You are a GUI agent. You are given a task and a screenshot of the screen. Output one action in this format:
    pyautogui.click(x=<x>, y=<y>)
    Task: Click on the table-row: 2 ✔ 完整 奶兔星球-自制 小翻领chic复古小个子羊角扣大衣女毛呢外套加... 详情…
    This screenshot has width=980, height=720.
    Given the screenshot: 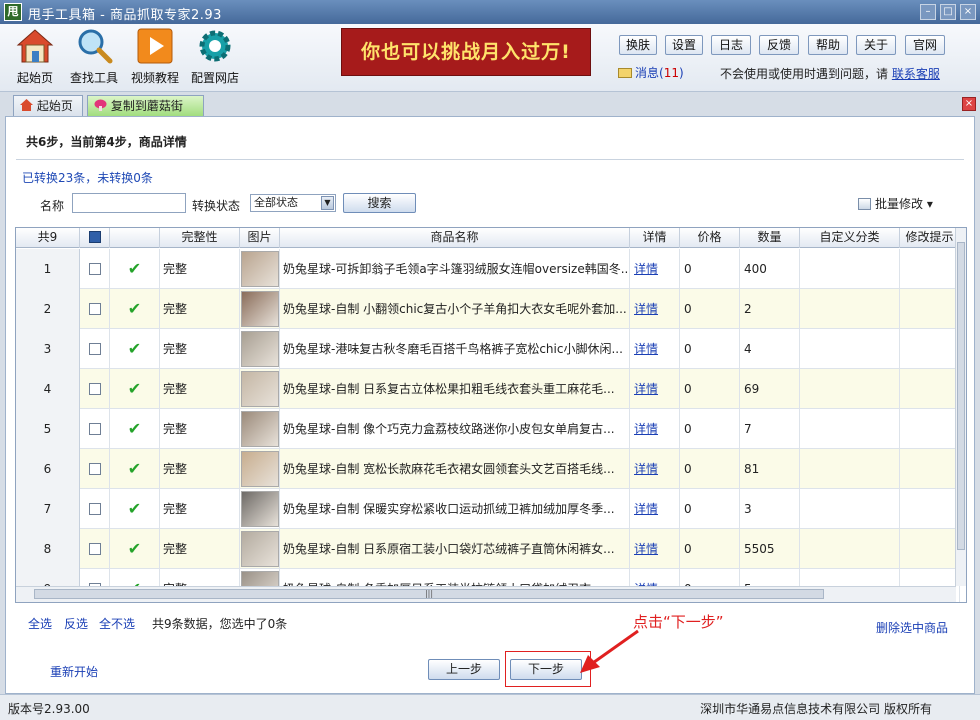 What is the action you would take?
    pyautogui.click(x=488, y=309)
    